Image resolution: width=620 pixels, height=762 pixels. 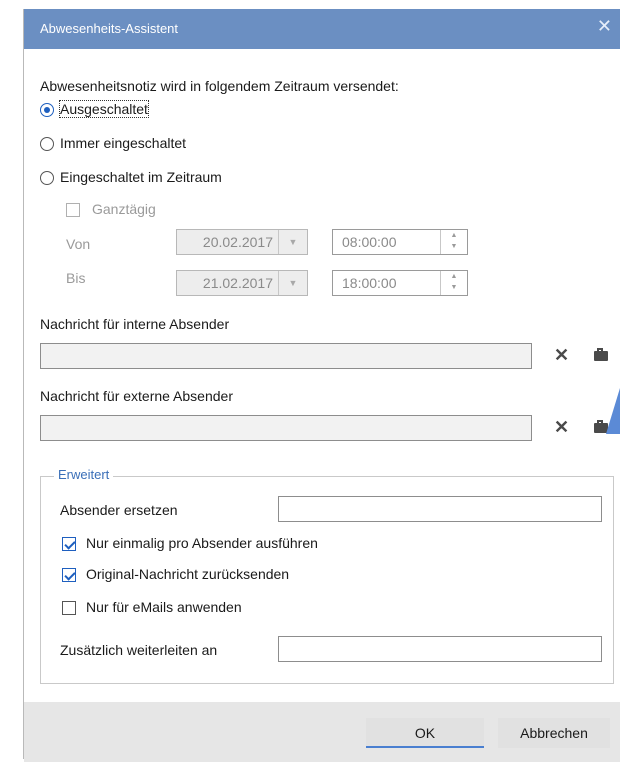 What do you see at coordinates (202, 543) in the screenshot?
I see `once-per-sender-label: Nur einmalig pro Absender ausführen` at bounding box center [202, 543].